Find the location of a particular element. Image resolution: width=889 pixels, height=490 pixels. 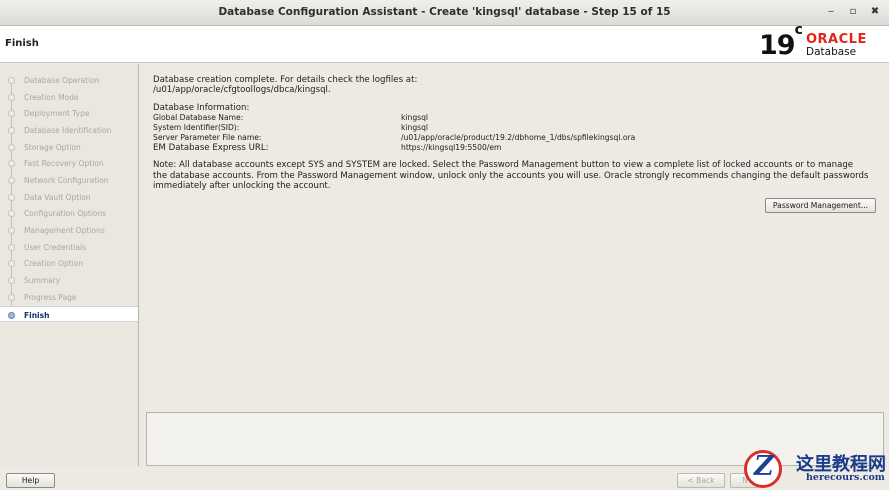

sidebar-item-fast-recovery-option: Fast Recovery Option is located at coordinates (69, 163).